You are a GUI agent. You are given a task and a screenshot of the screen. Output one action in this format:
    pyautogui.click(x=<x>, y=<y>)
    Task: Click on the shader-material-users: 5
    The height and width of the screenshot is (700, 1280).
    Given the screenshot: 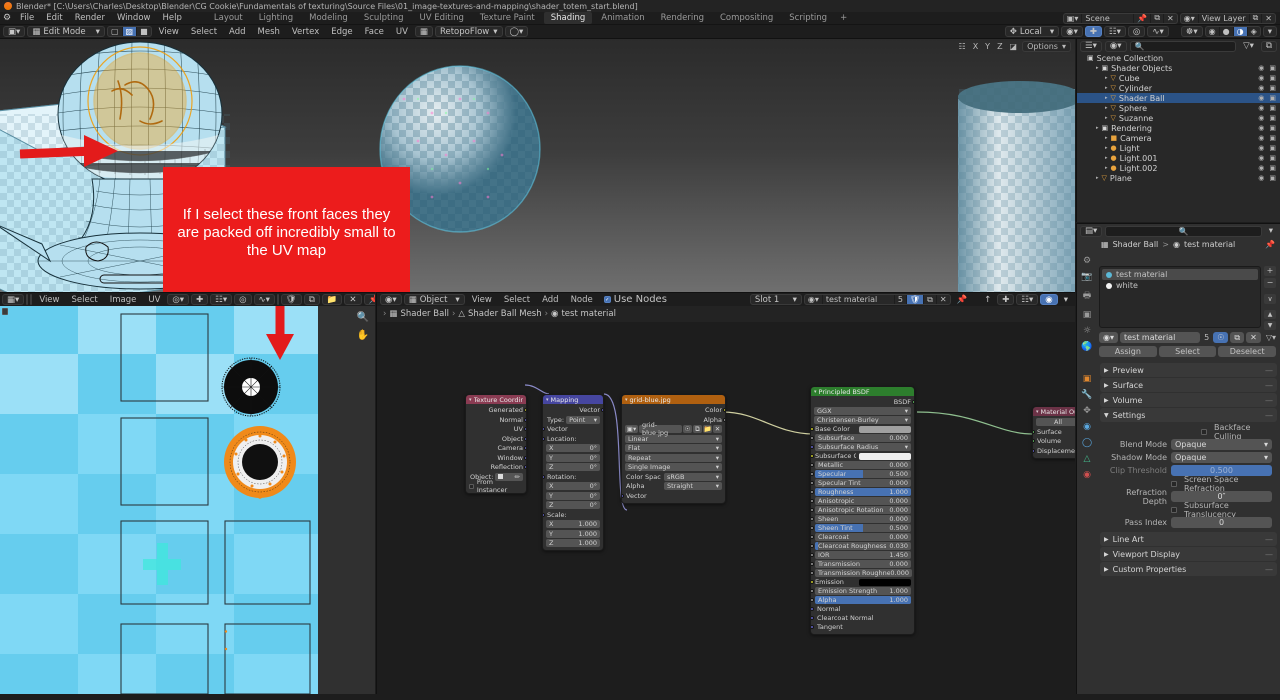 What is the action you would take?
    pyautogui.click(x=901, y=299)
    